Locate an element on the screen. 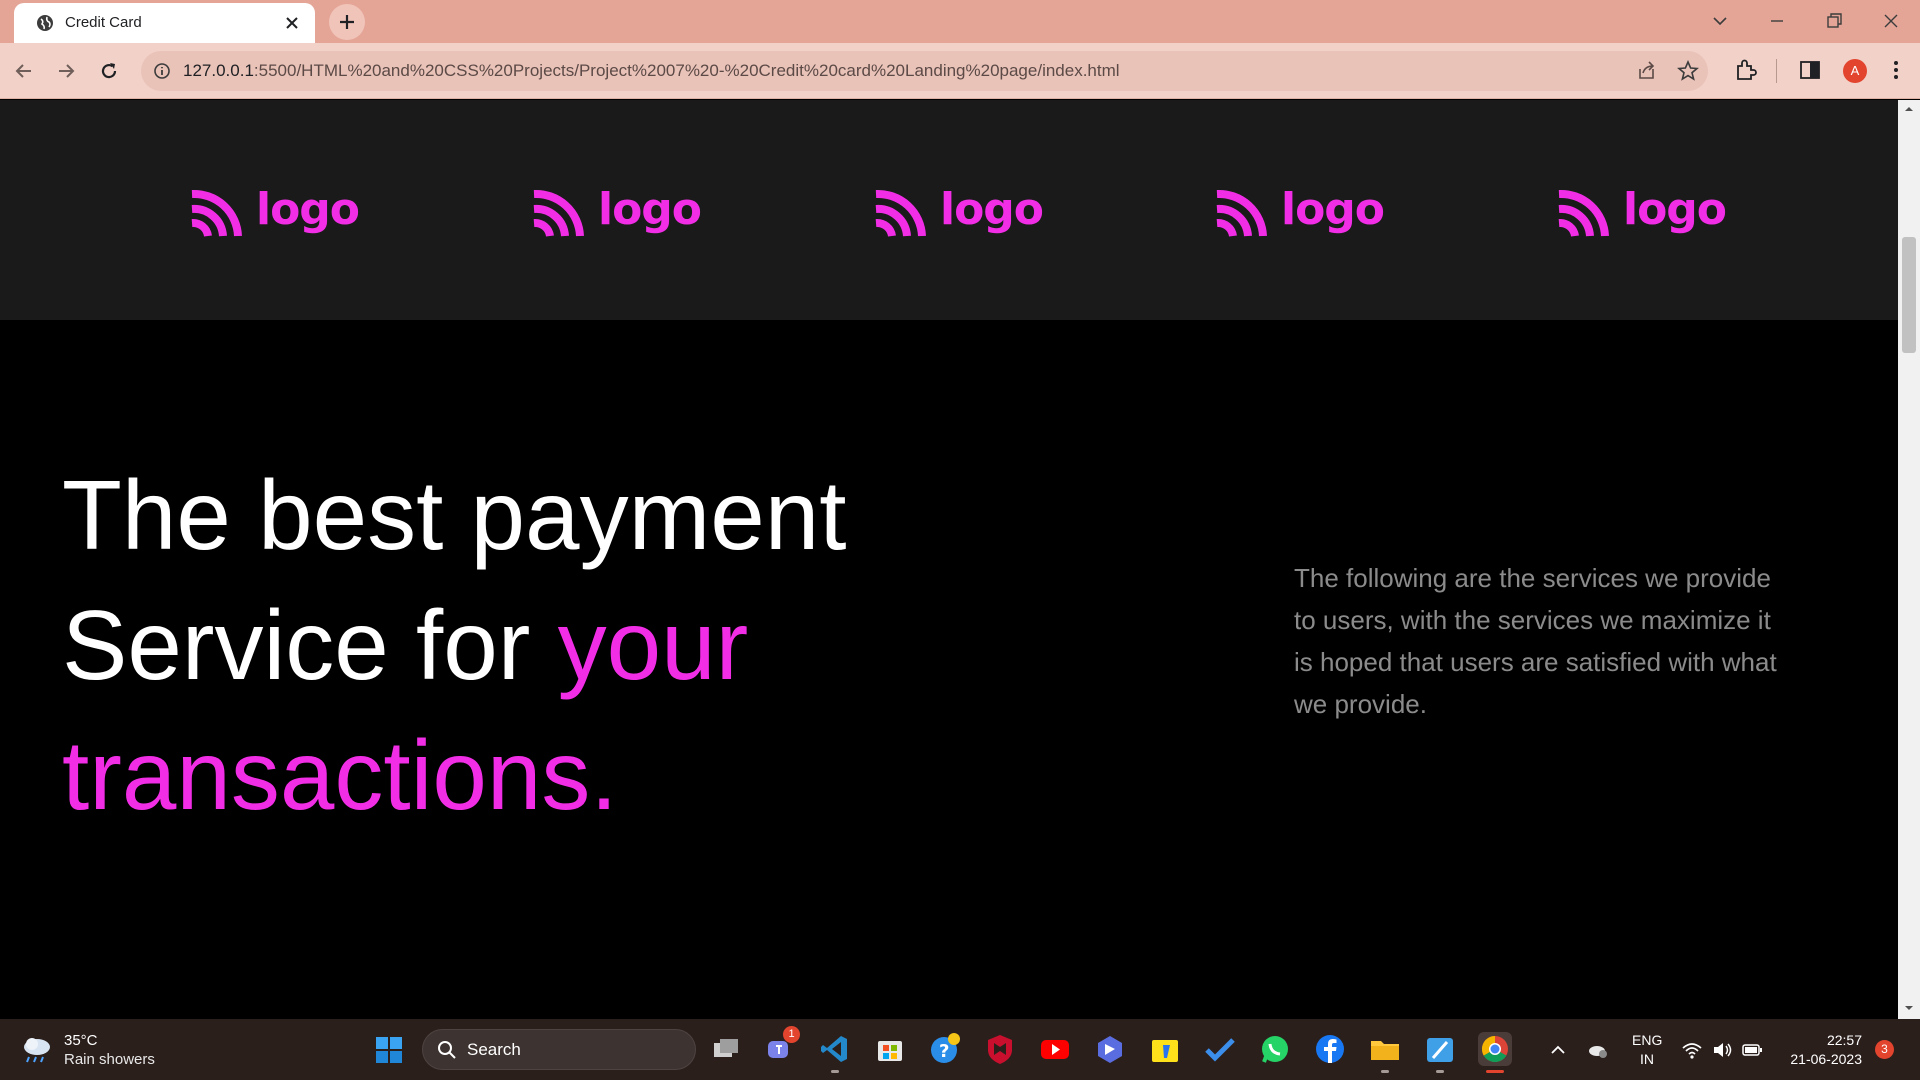 This screenshot has height=1080, width=1920. volume-icon is located at coordinates (1722, 1050).